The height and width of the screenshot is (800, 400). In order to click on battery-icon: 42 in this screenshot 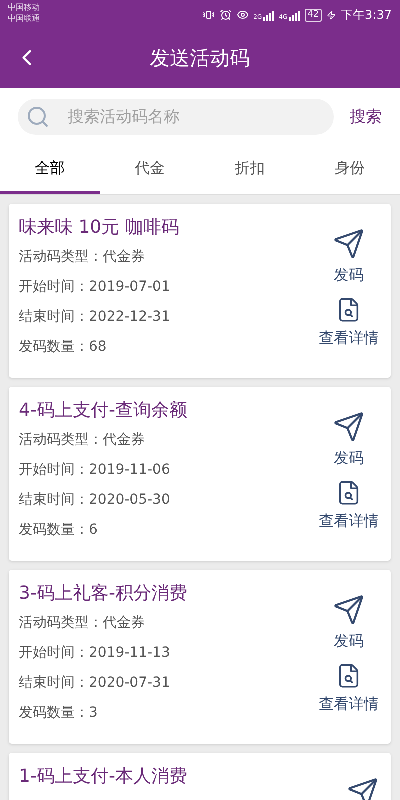, I will do `click(313, 15)`.